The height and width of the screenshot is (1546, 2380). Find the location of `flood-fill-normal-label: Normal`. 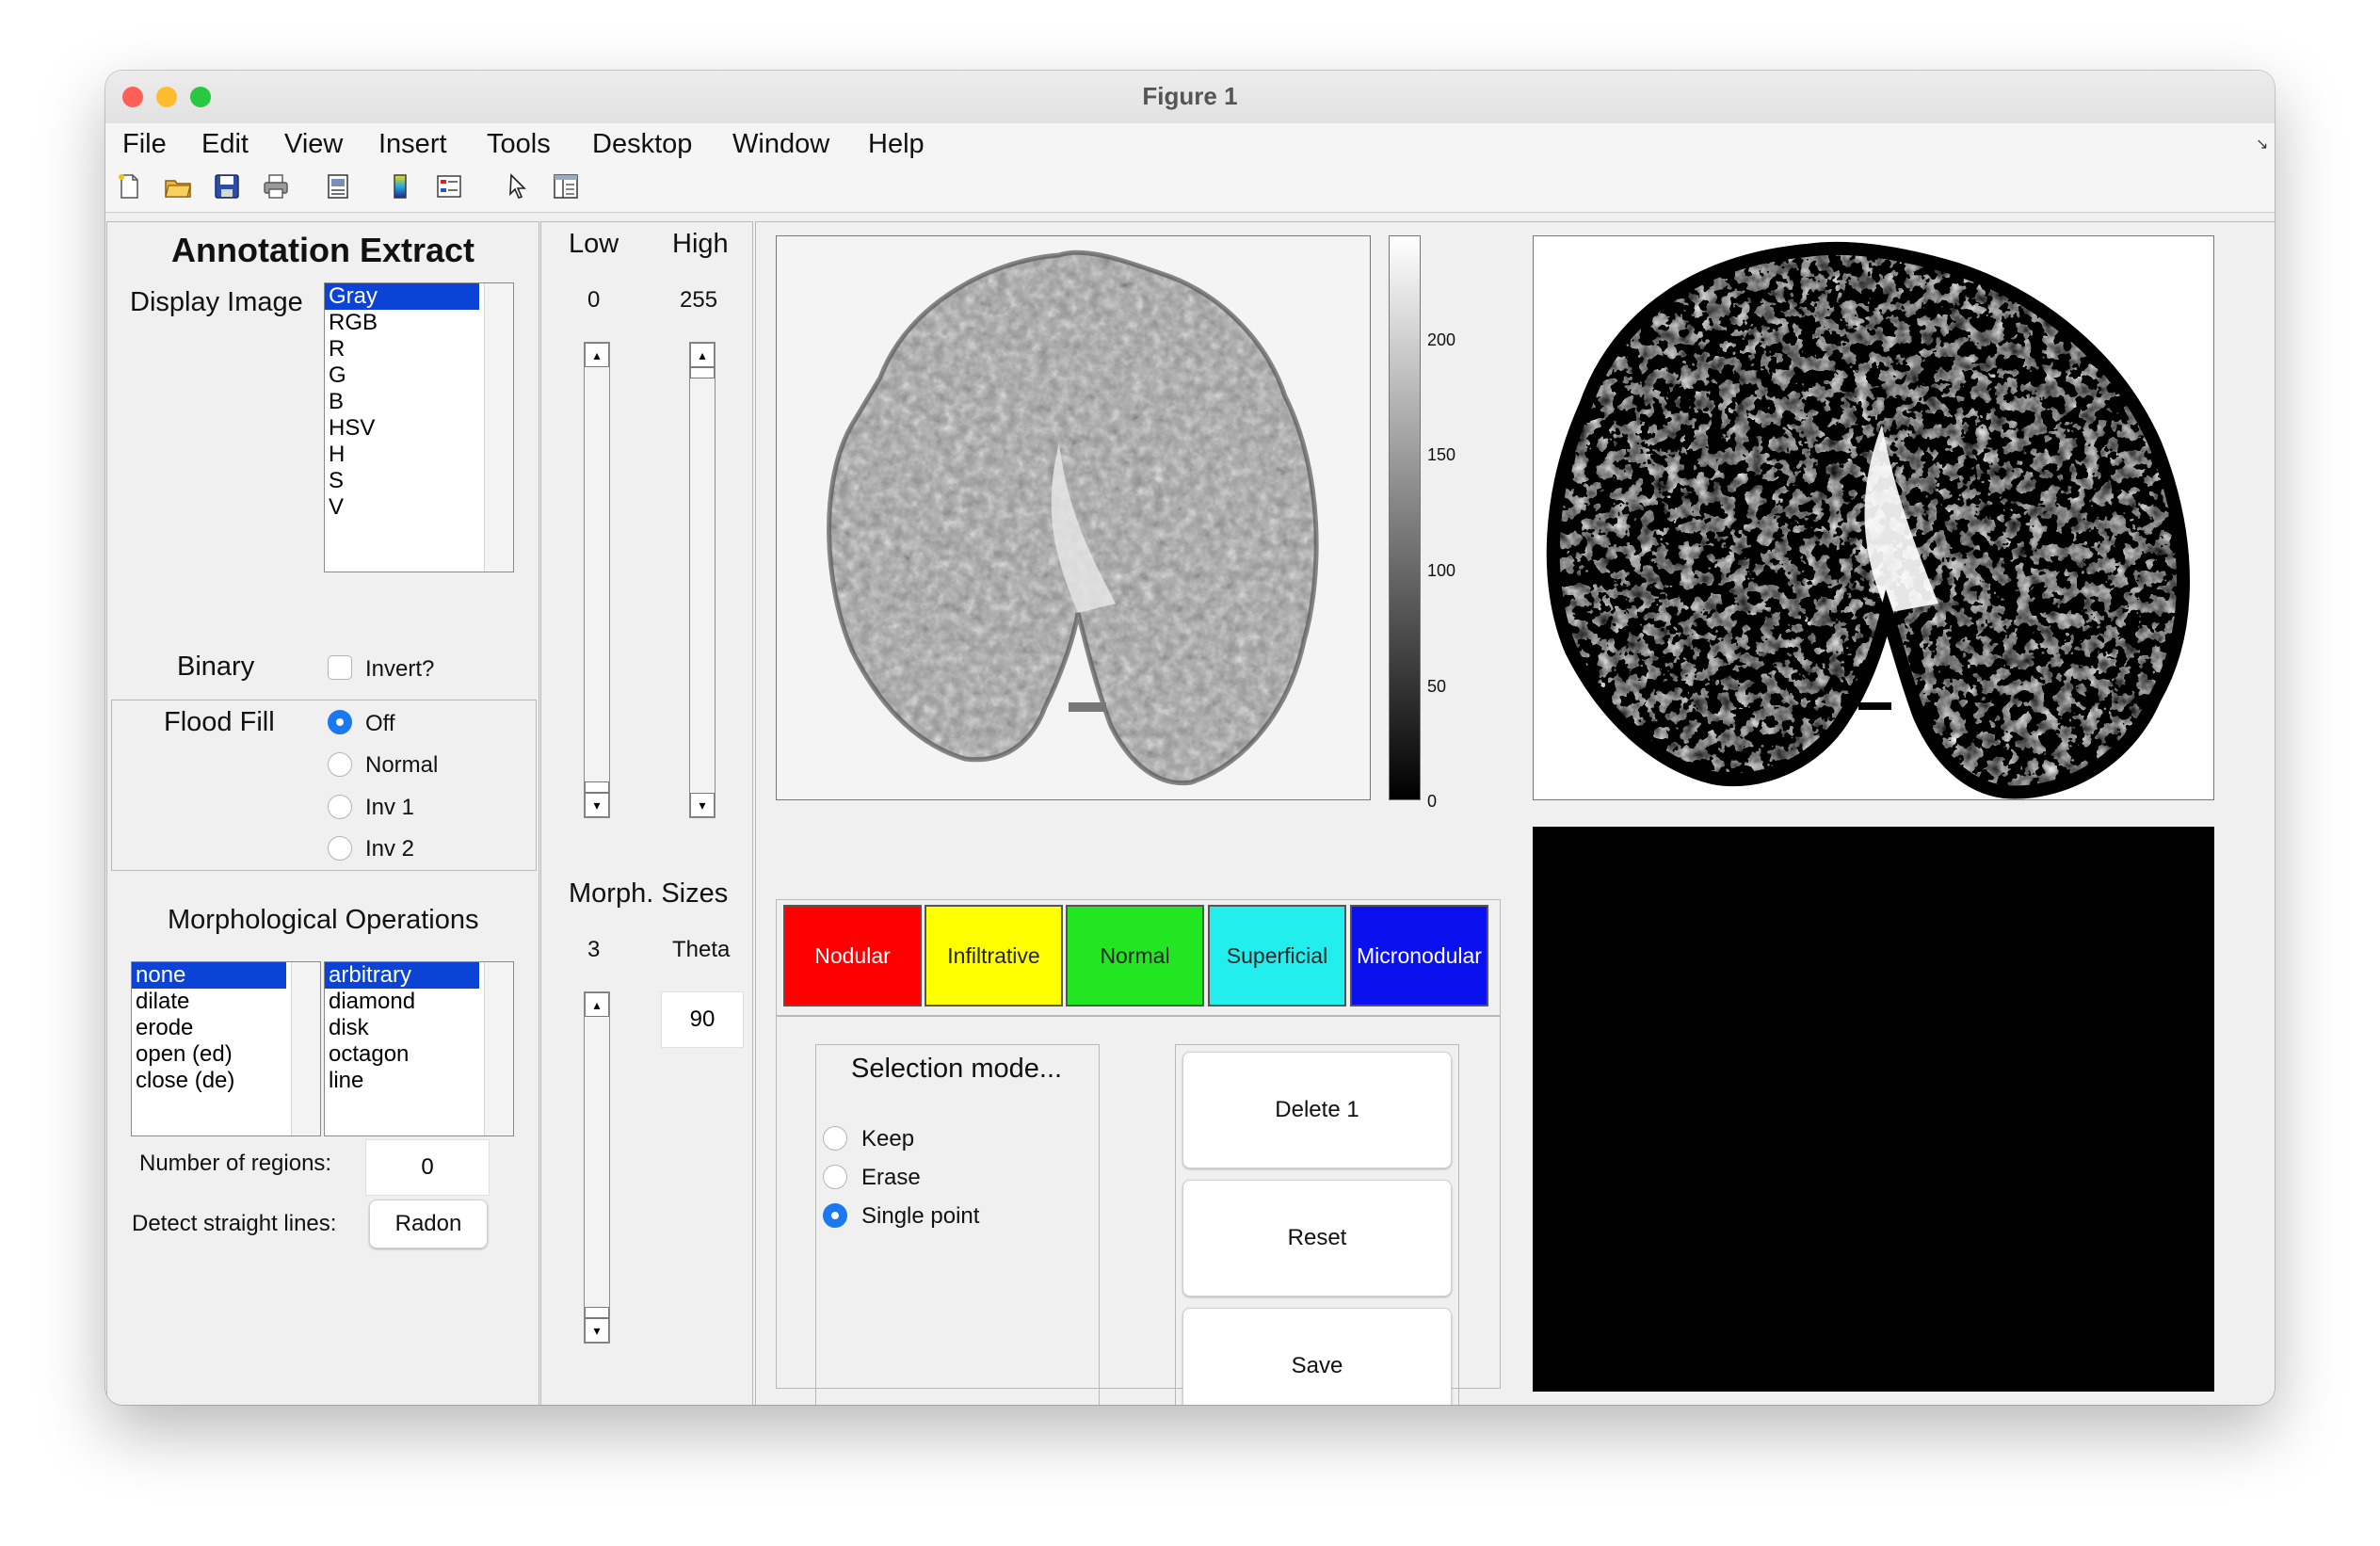

flood-fill-normal-label: Normal is located at coordinates (402, 765).